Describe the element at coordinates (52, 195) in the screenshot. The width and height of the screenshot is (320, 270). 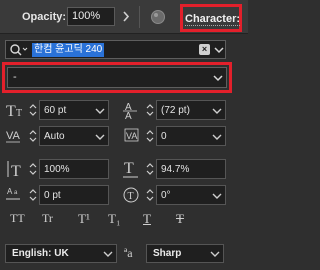
I see `baseline-shift-value: 0 pt` at that location.